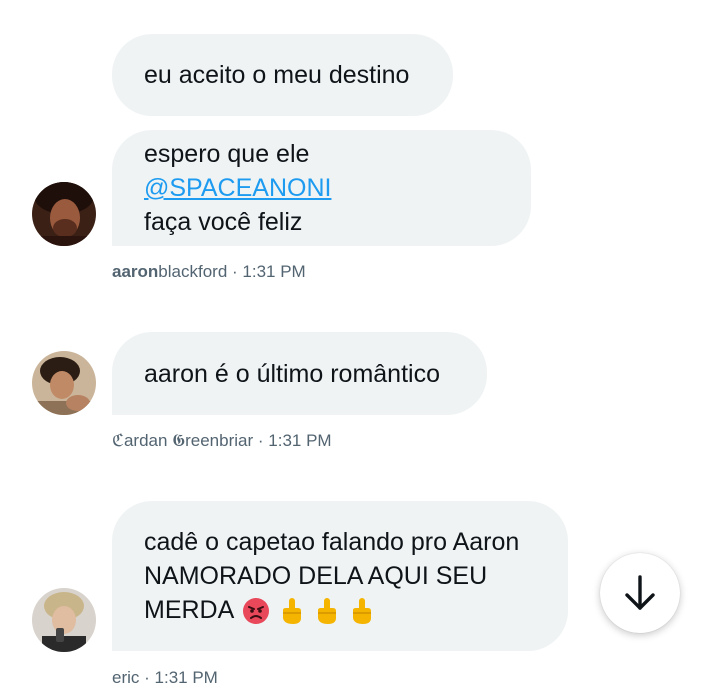 Image resolution: width=720 pixels, height=700 pixels. Describe the element at coordinates (316, 576) in the screenshot. I see `message-text-line: NAMORADO DELA AQUI SEU` at that location.